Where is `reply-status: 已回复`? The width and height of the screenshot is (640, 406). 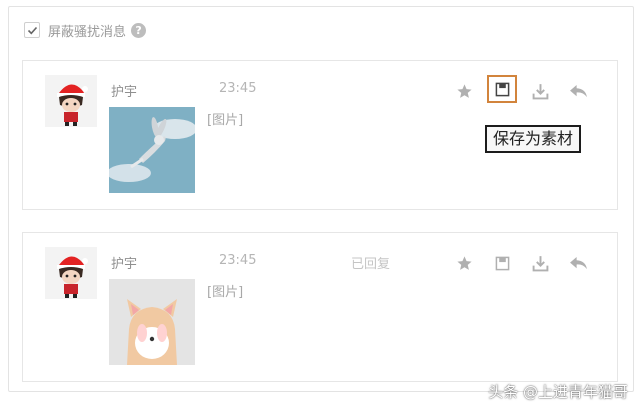 reply-status: 已回复 is located at coordinates (371, 264).